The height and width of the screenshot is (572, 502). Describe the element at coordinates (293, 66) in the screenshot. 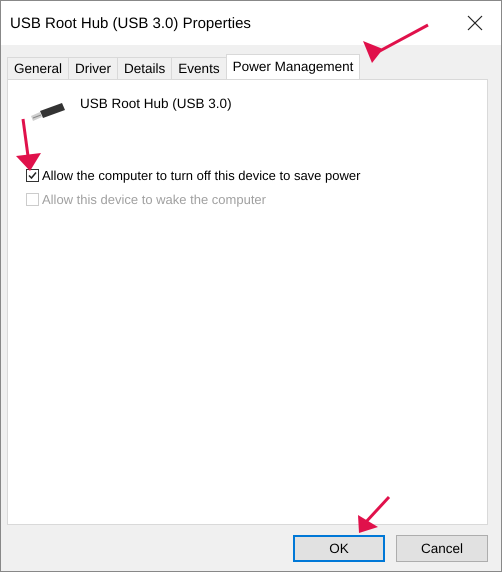

I see `tab: Power Management` at that location.